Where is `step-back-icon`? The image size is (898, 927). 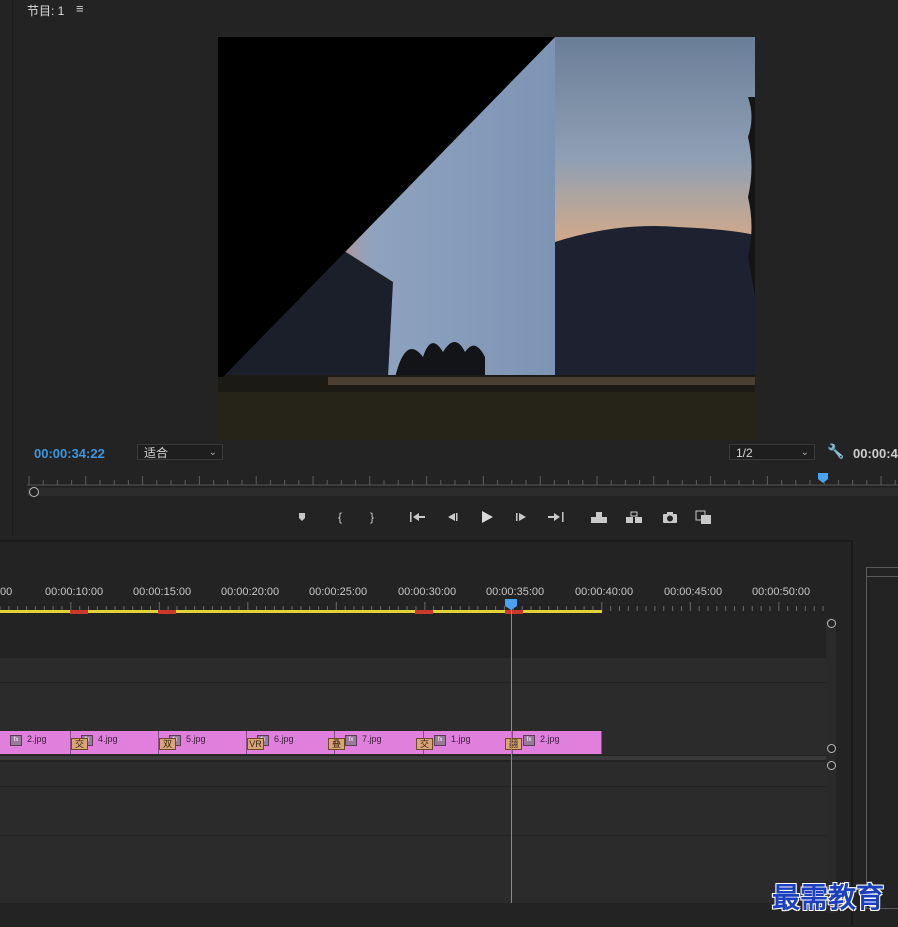 step-back-icon is located at coordinates (452, 517).